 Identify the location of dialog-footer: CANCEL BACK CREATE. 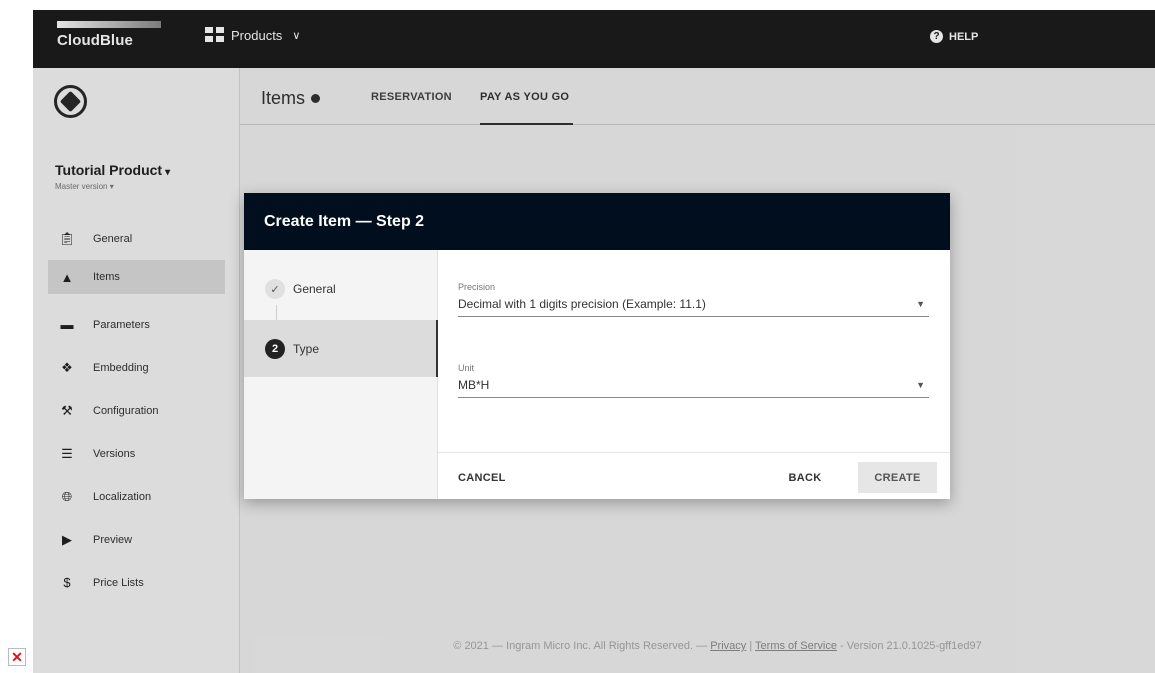
(694, 475).